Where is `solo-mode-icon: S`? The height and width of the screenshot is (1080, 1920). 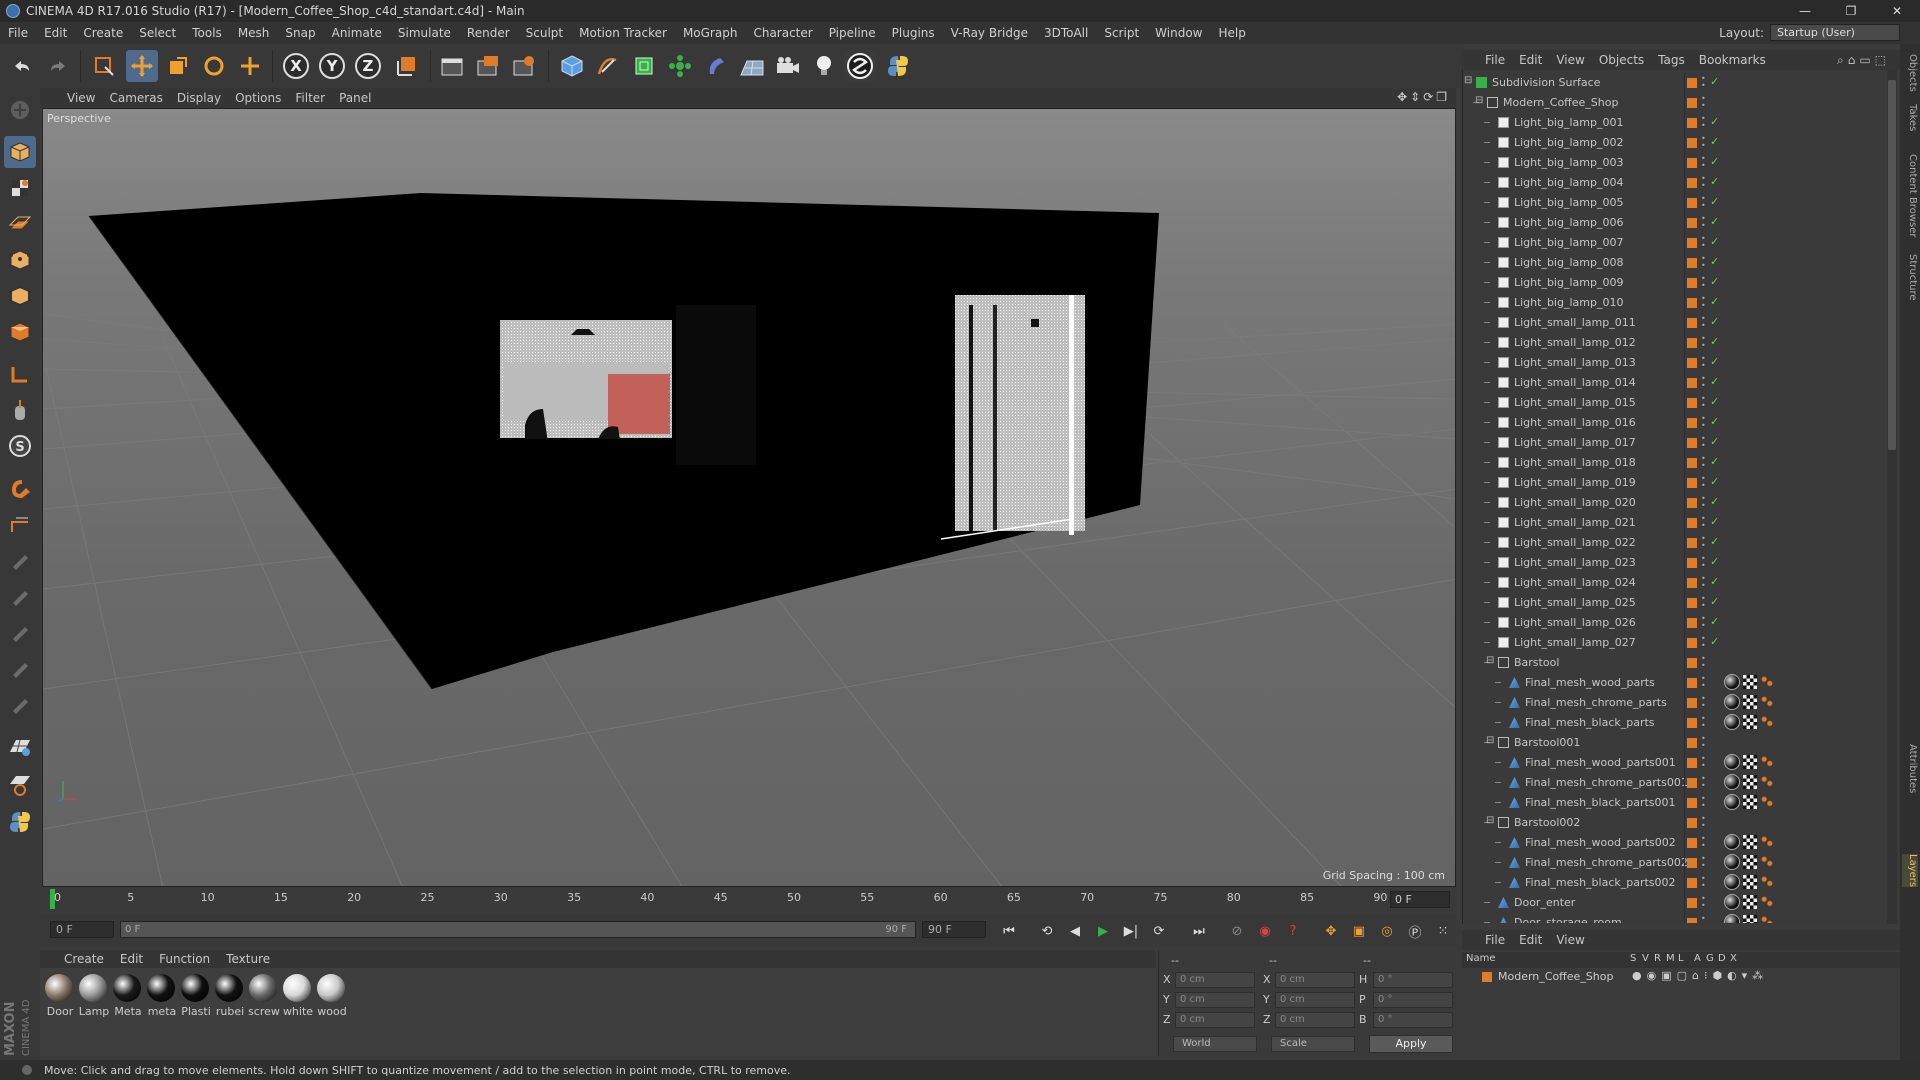
solo-mode-icon: S is located at coordinates (20, 446).